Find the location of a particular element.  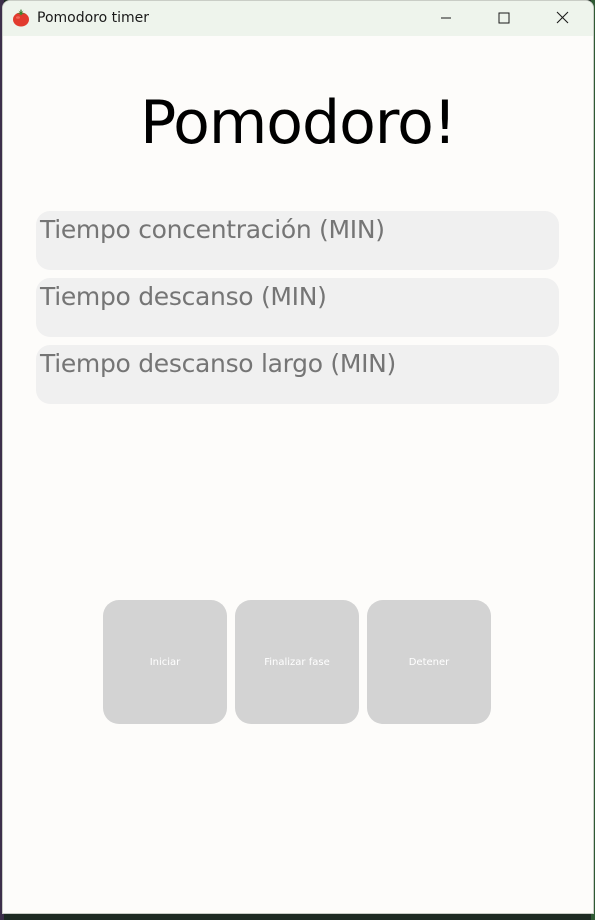

end-phase-button-label: Finalizar fase is located at coordinates (297, 662).